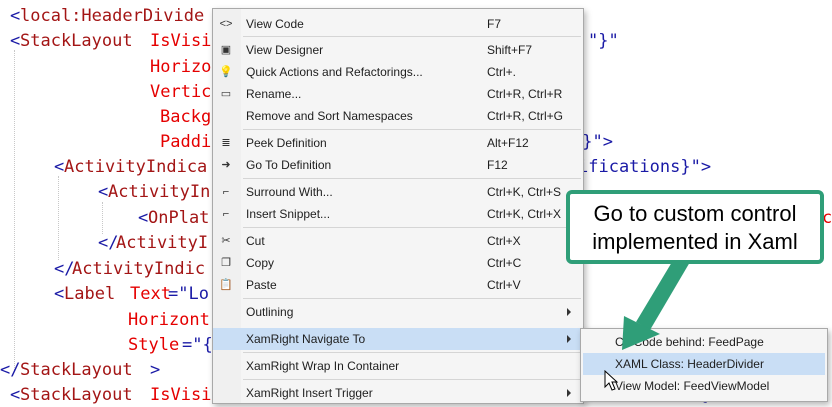 Image resolution: width=832 pixels, height=407 pixels. What do you see at coordinates (695, 227) in the screenshot?
I see `callout-box: Go to custom control implemented in Xaml` at bounding box center [695, 227].